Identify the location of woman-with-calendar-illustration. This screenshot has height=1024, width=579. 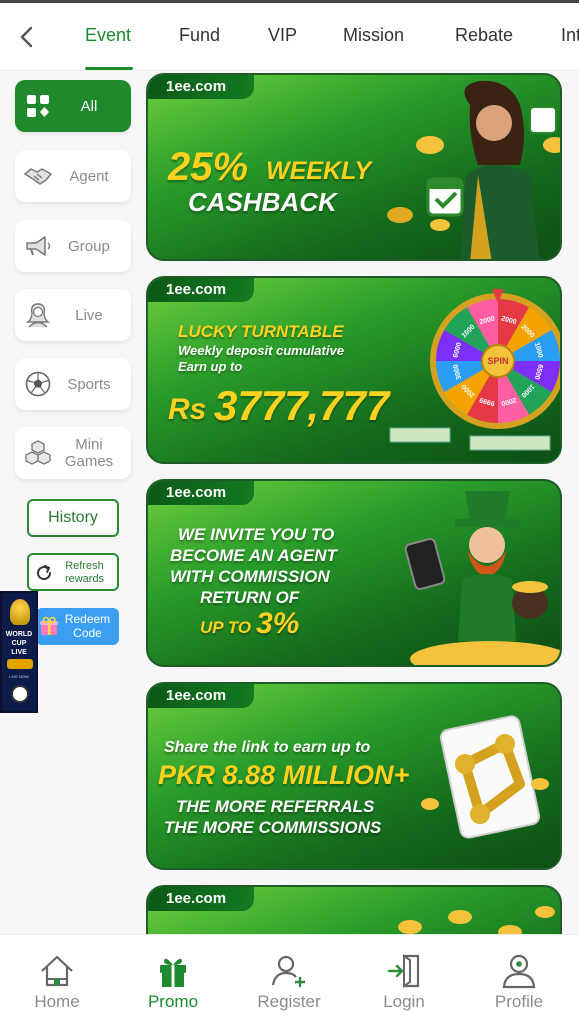
(473, 169).